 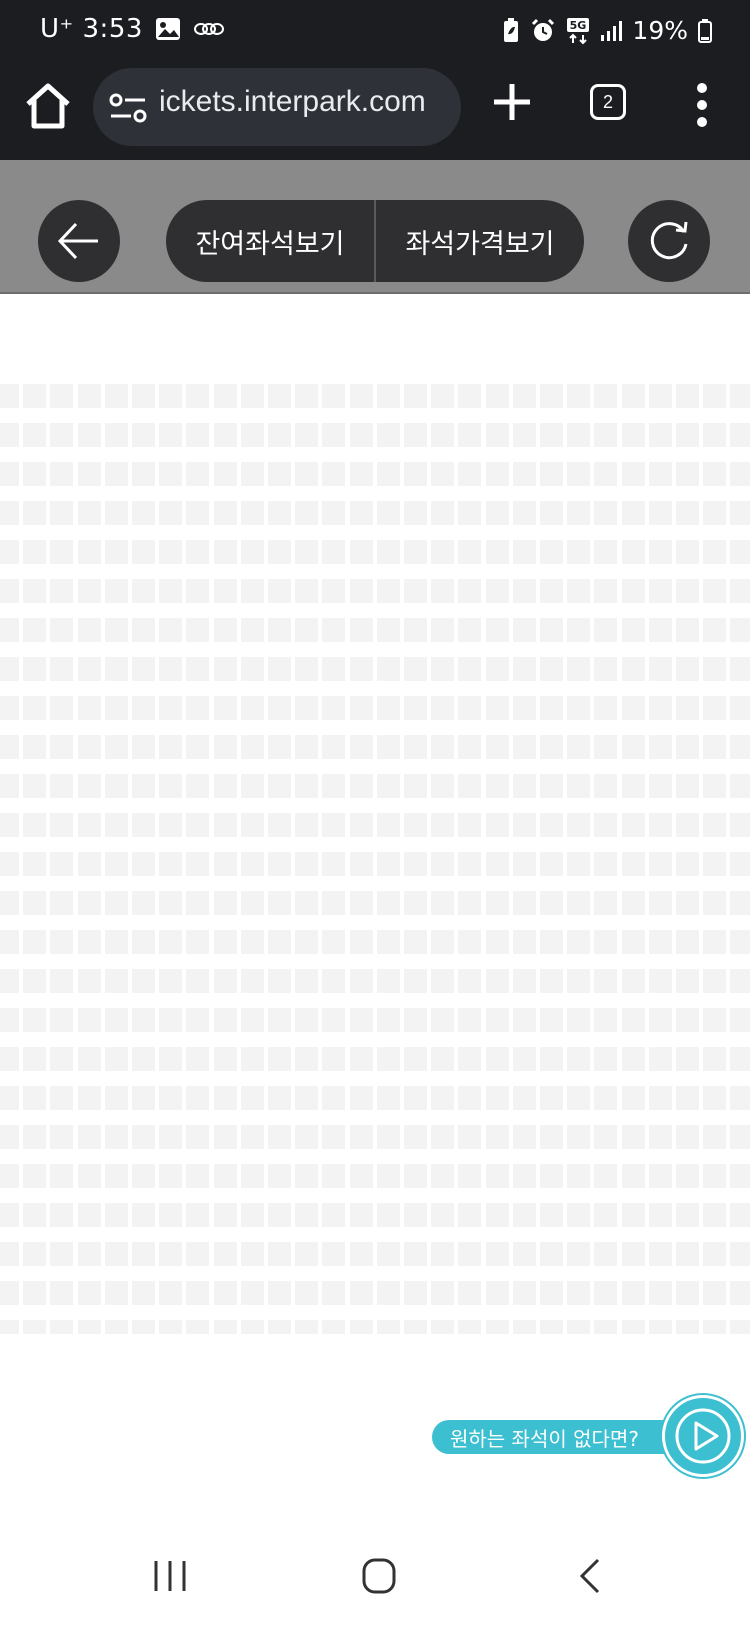 What do you see at coordinates (591, 1576) in the screenshot?
I see `back-chevron-icon` at bounding box center [591, 1576].